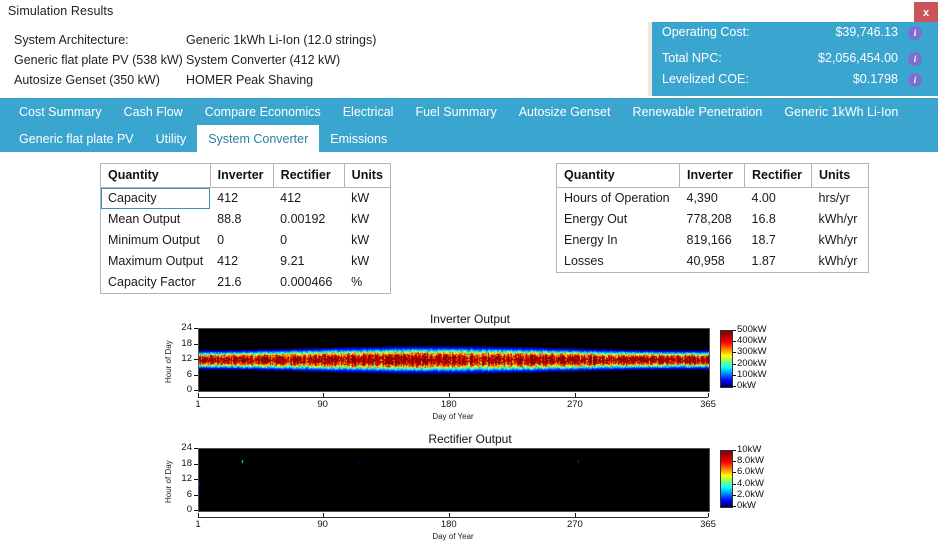 The height and width of the screenshot is (546, 938). I want to click on table-row: Minimum Output 0 0 kW, so click(245, 240).